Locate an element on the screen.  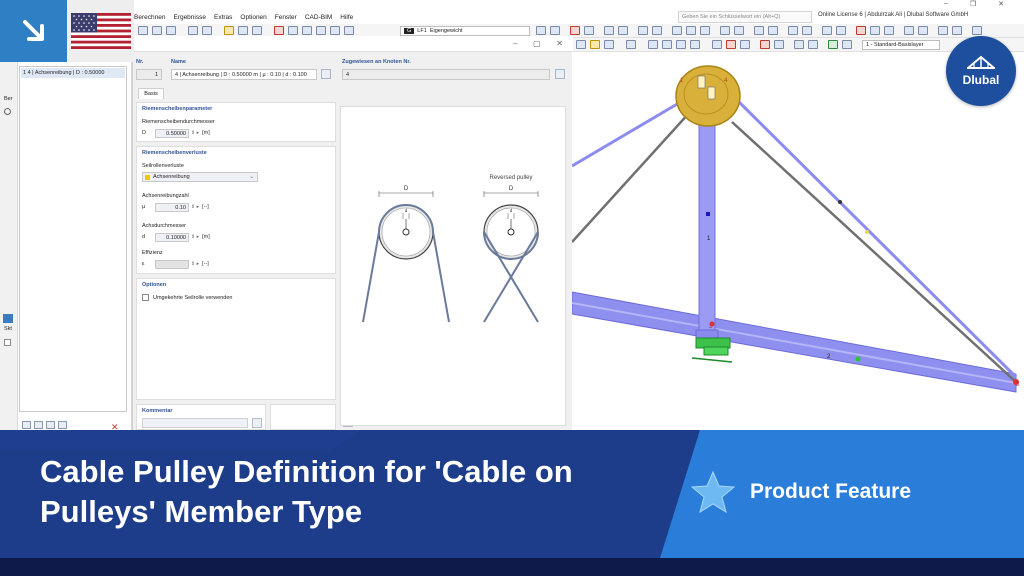
guide-icon is located at coordinates (841, 30).